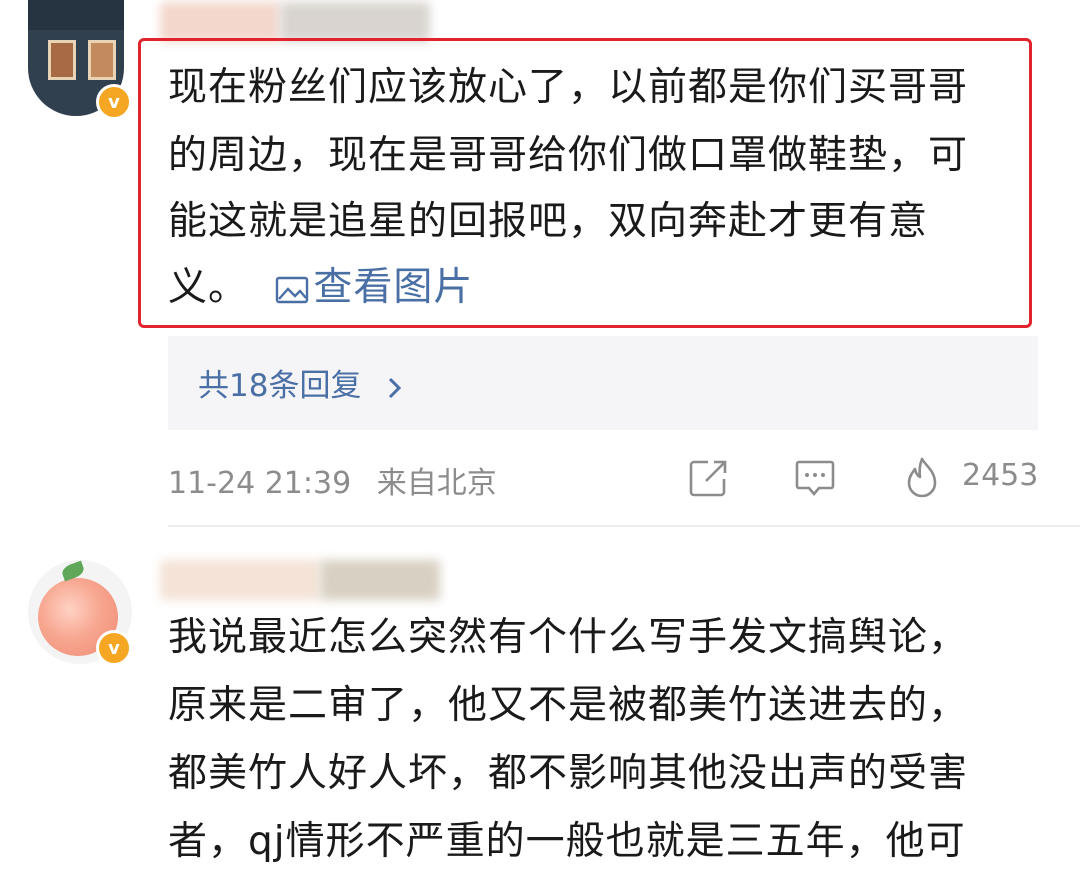  What do you see at coordinates (568, 155) in the screenshot?
I see `comment-text-line: 的周边，现在是哥哥给你们做口罩做鞋垫，可` at bounding box center [568, 155].